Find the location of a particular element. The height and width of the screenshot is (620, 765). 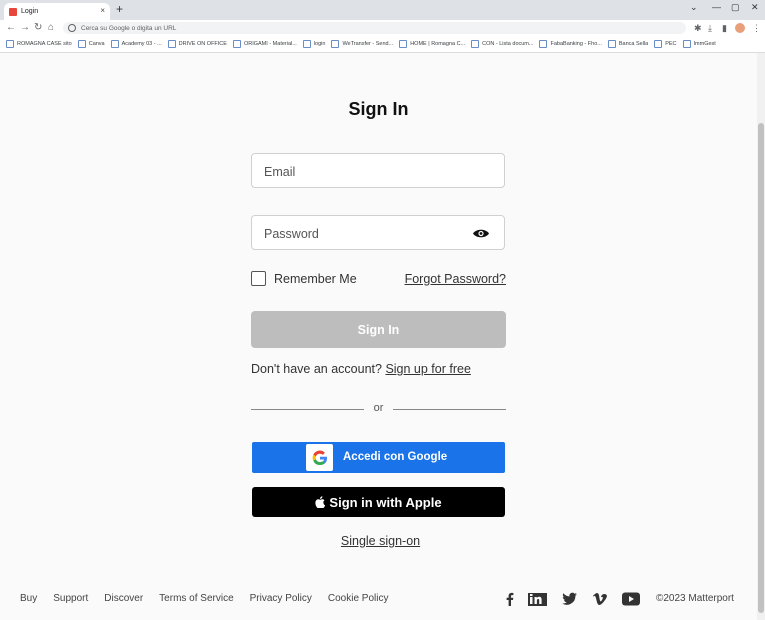

sign-in-button: Sign In is located at coordinates (378, 329).